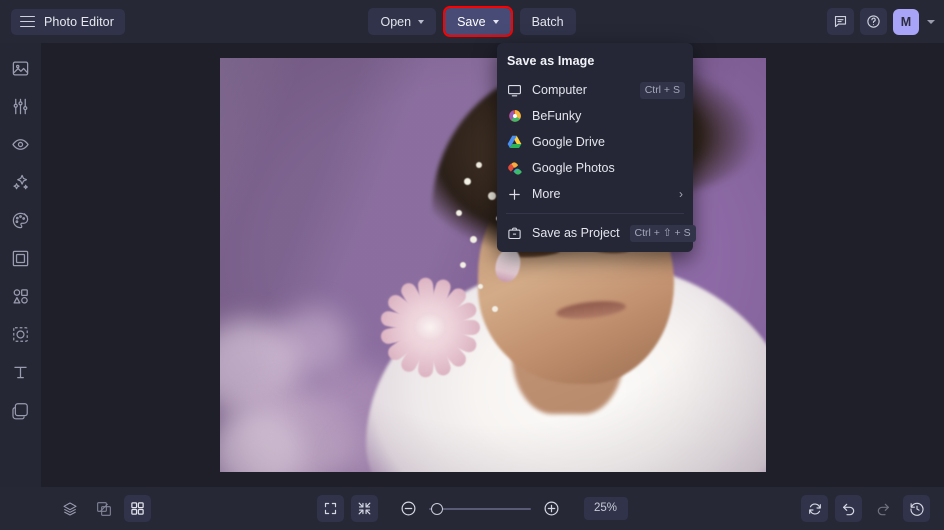 The image size is (944, 530). Describe the element at coordinates (662, 233) in the screenshot. I see `menu-item-shortcut: Ctrl + ⇧ + S` at that location.